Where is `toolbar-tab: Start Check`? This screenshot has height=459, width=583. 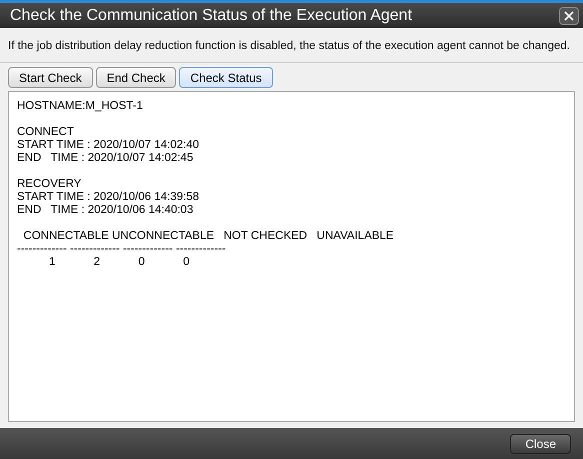 toolbar-tab: Start Check is located at coordinates (50, 77).